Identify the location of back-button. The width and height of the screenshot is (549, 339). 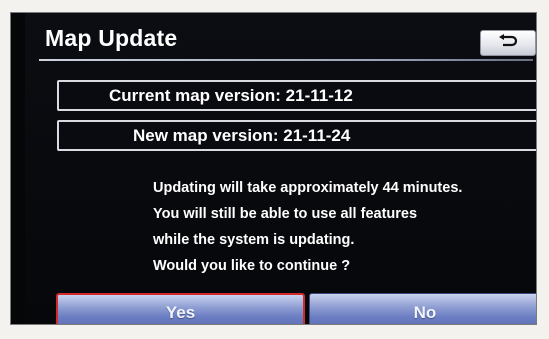
(508, 43).